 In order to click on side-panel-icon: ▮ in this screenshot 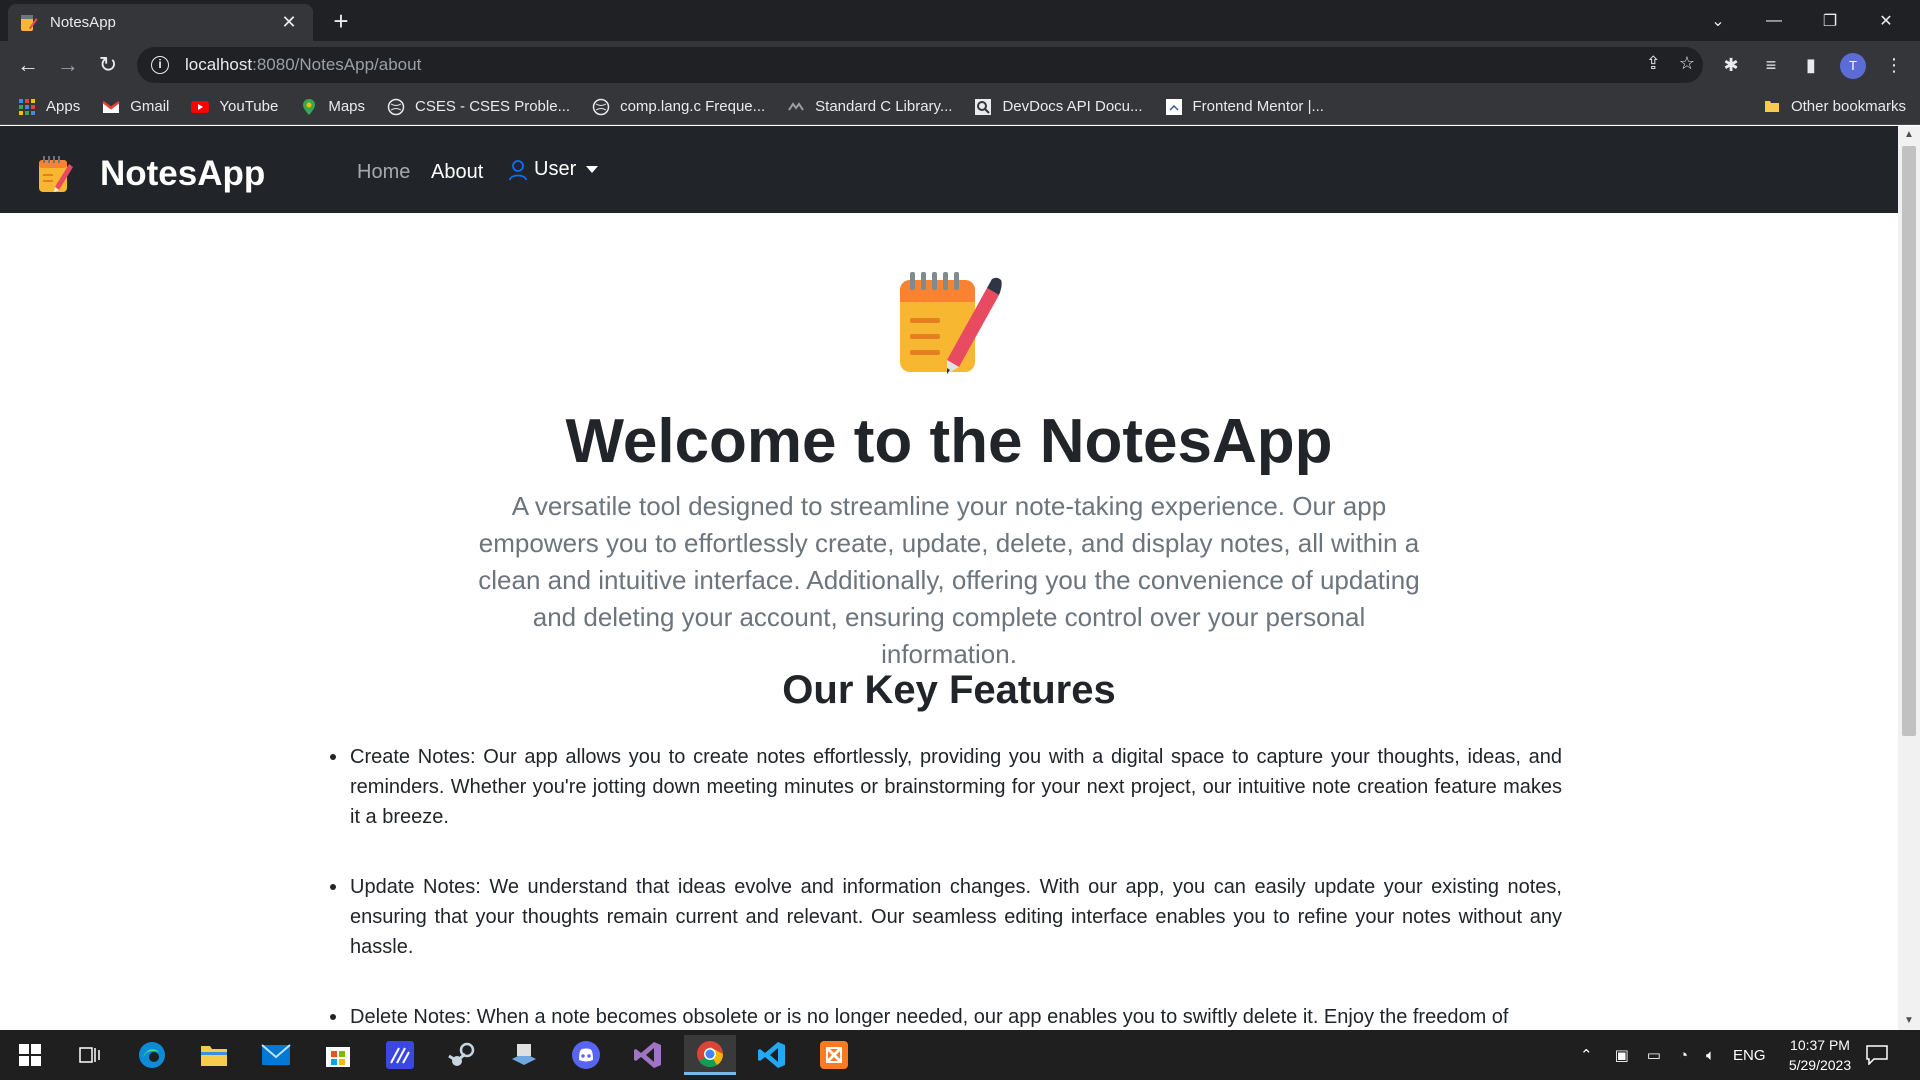, I will do `click(1811, 65)`.